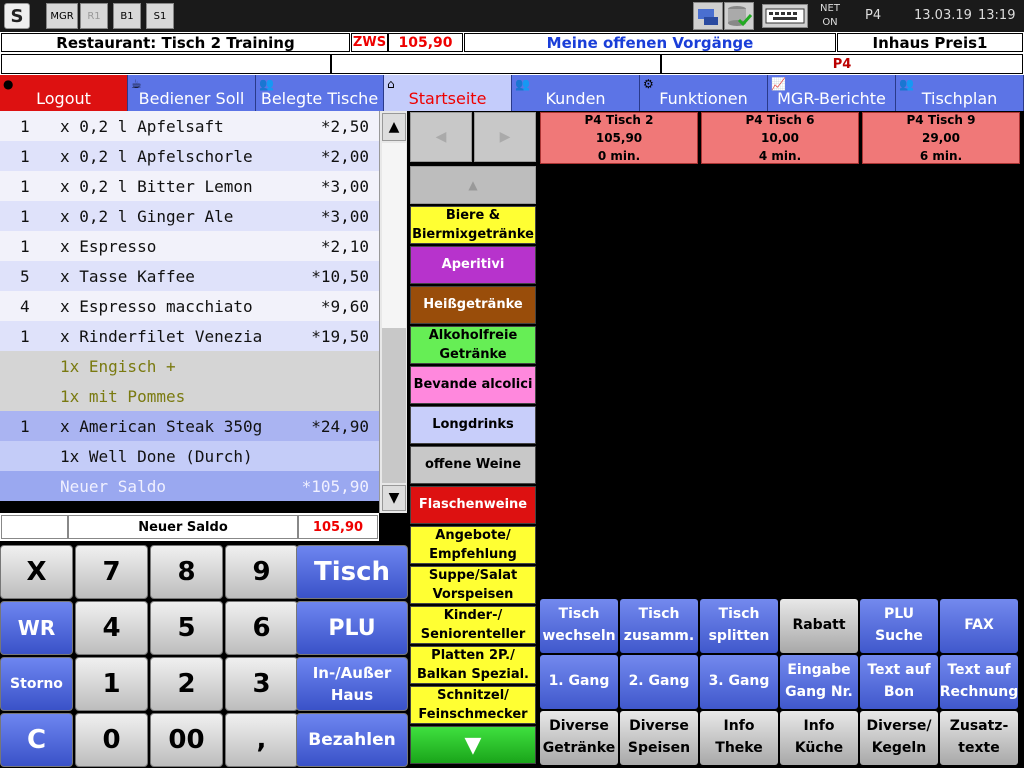  Describe the element at coordinates (473, 705) in the screenshot. I see `category-schnitzel: Schnitzel/ Feinschmecker` at that location.